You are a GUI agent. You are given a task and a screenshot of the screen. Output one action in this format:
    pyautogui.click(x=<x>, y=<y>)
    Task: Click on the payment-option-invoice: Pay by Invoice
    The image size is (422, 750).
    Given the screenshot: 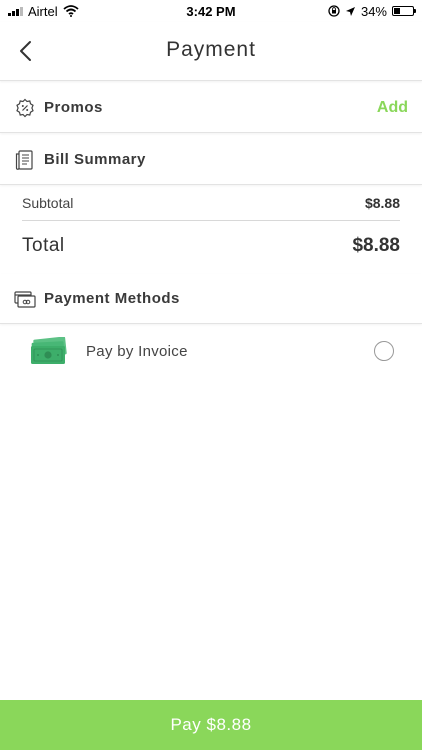 What is the action you would take?
    pyautogui.click(x=211, y=351)
    